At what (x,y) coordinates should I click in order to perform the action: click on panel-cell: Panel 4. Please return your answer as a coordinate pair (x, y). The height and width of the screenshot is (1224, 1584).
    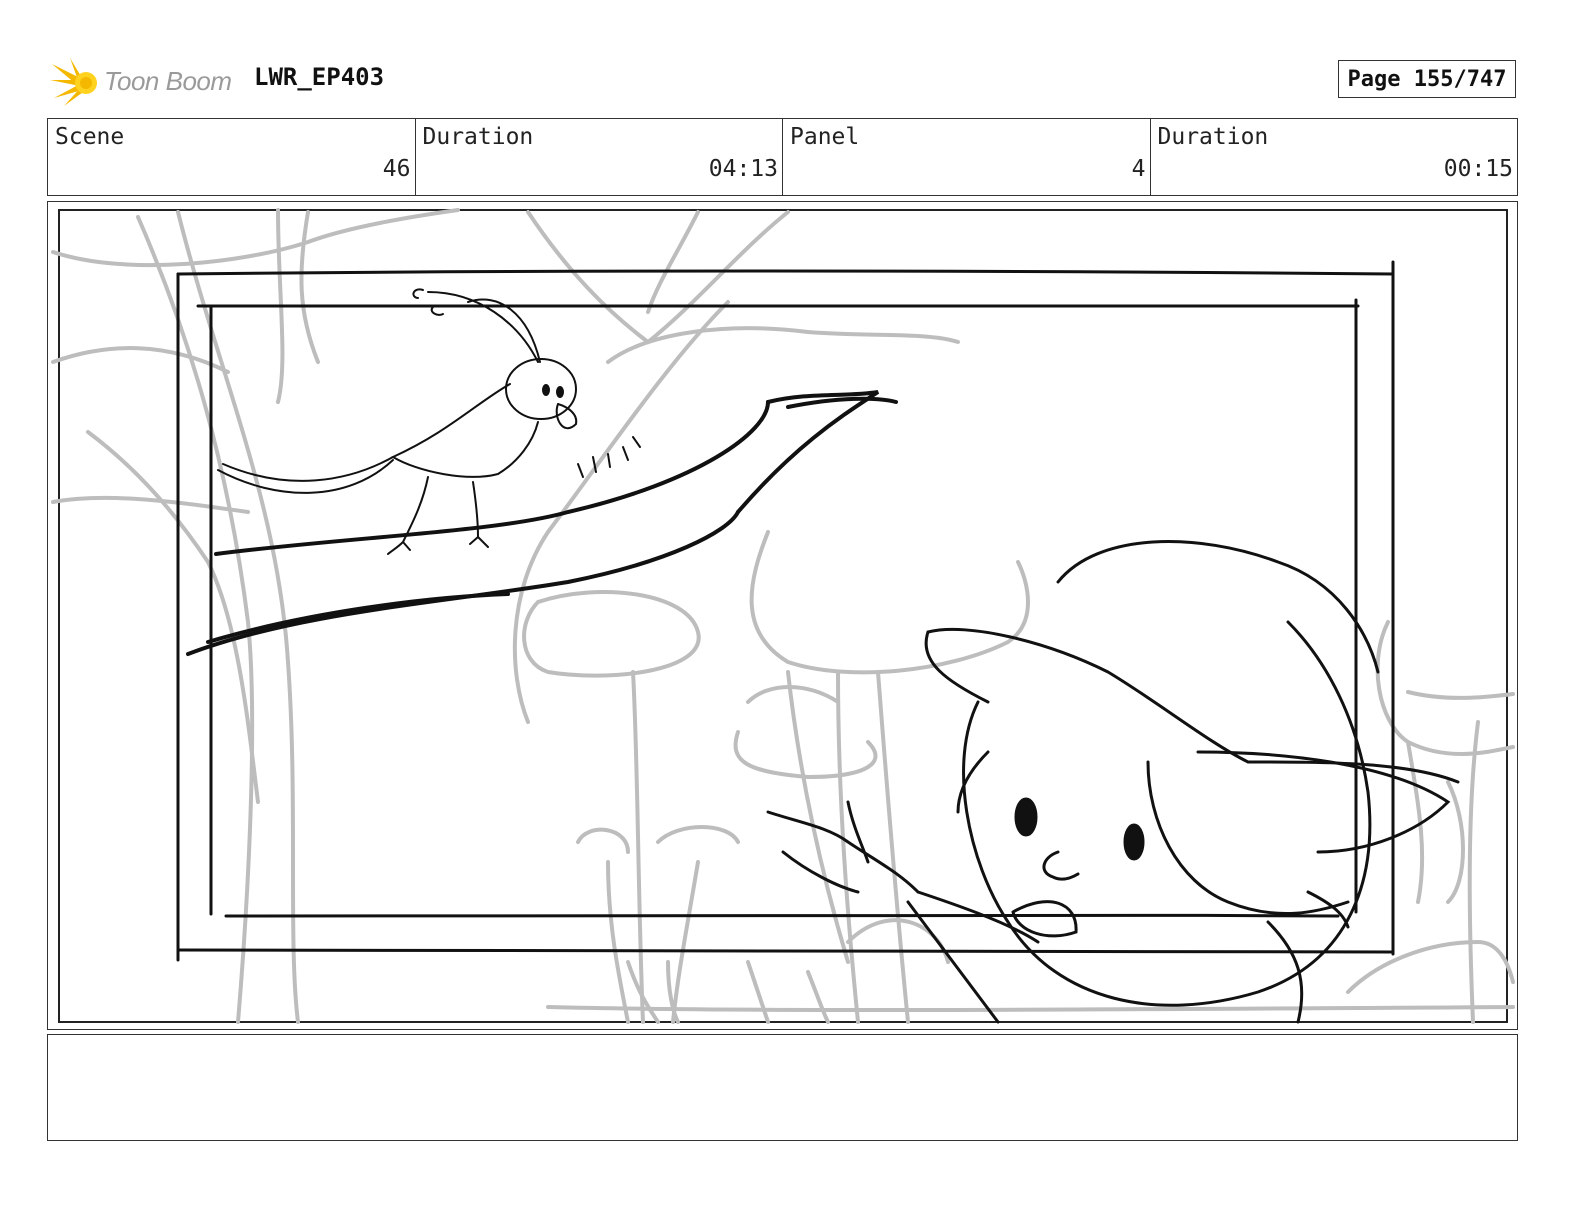
    Looking at the image, I should click on (967, 157).